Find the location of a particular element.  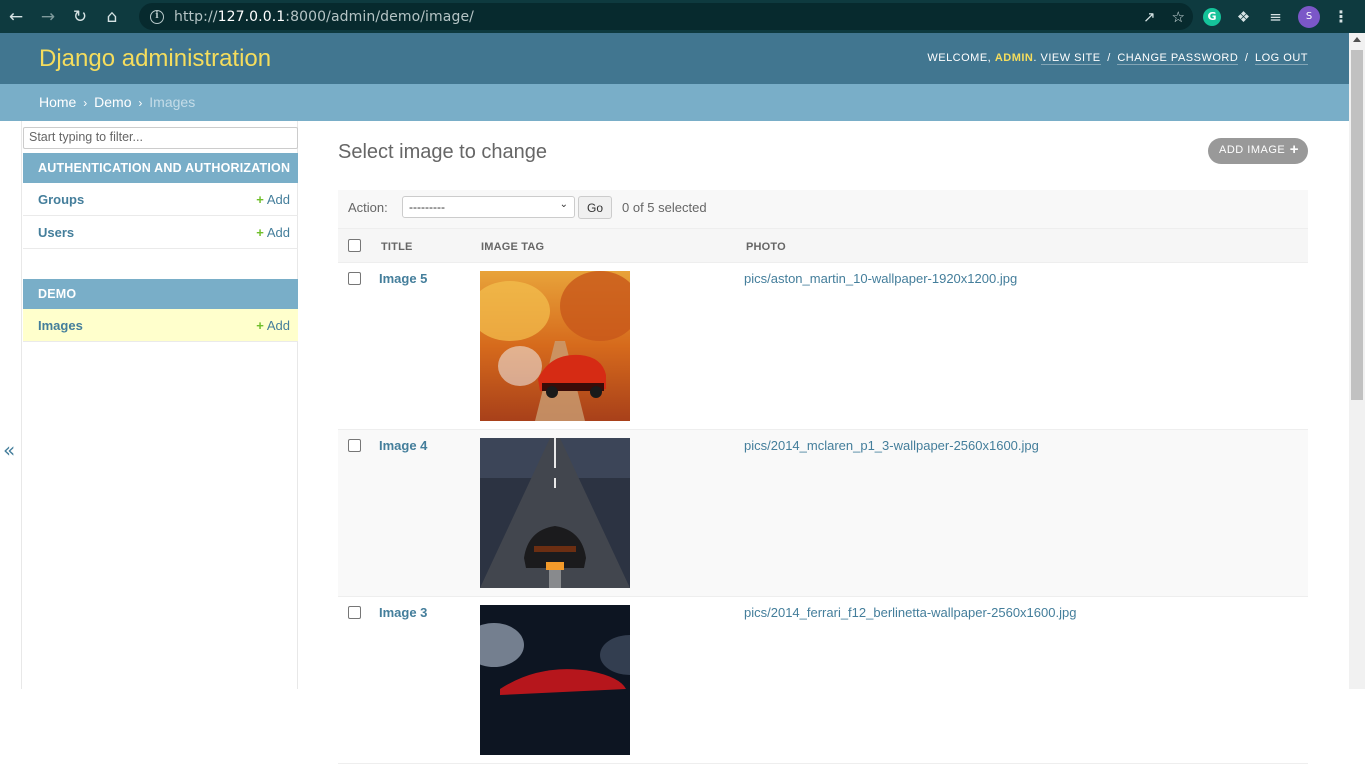

sidebar-item-label: Groups is located at coordinates (61, 199).